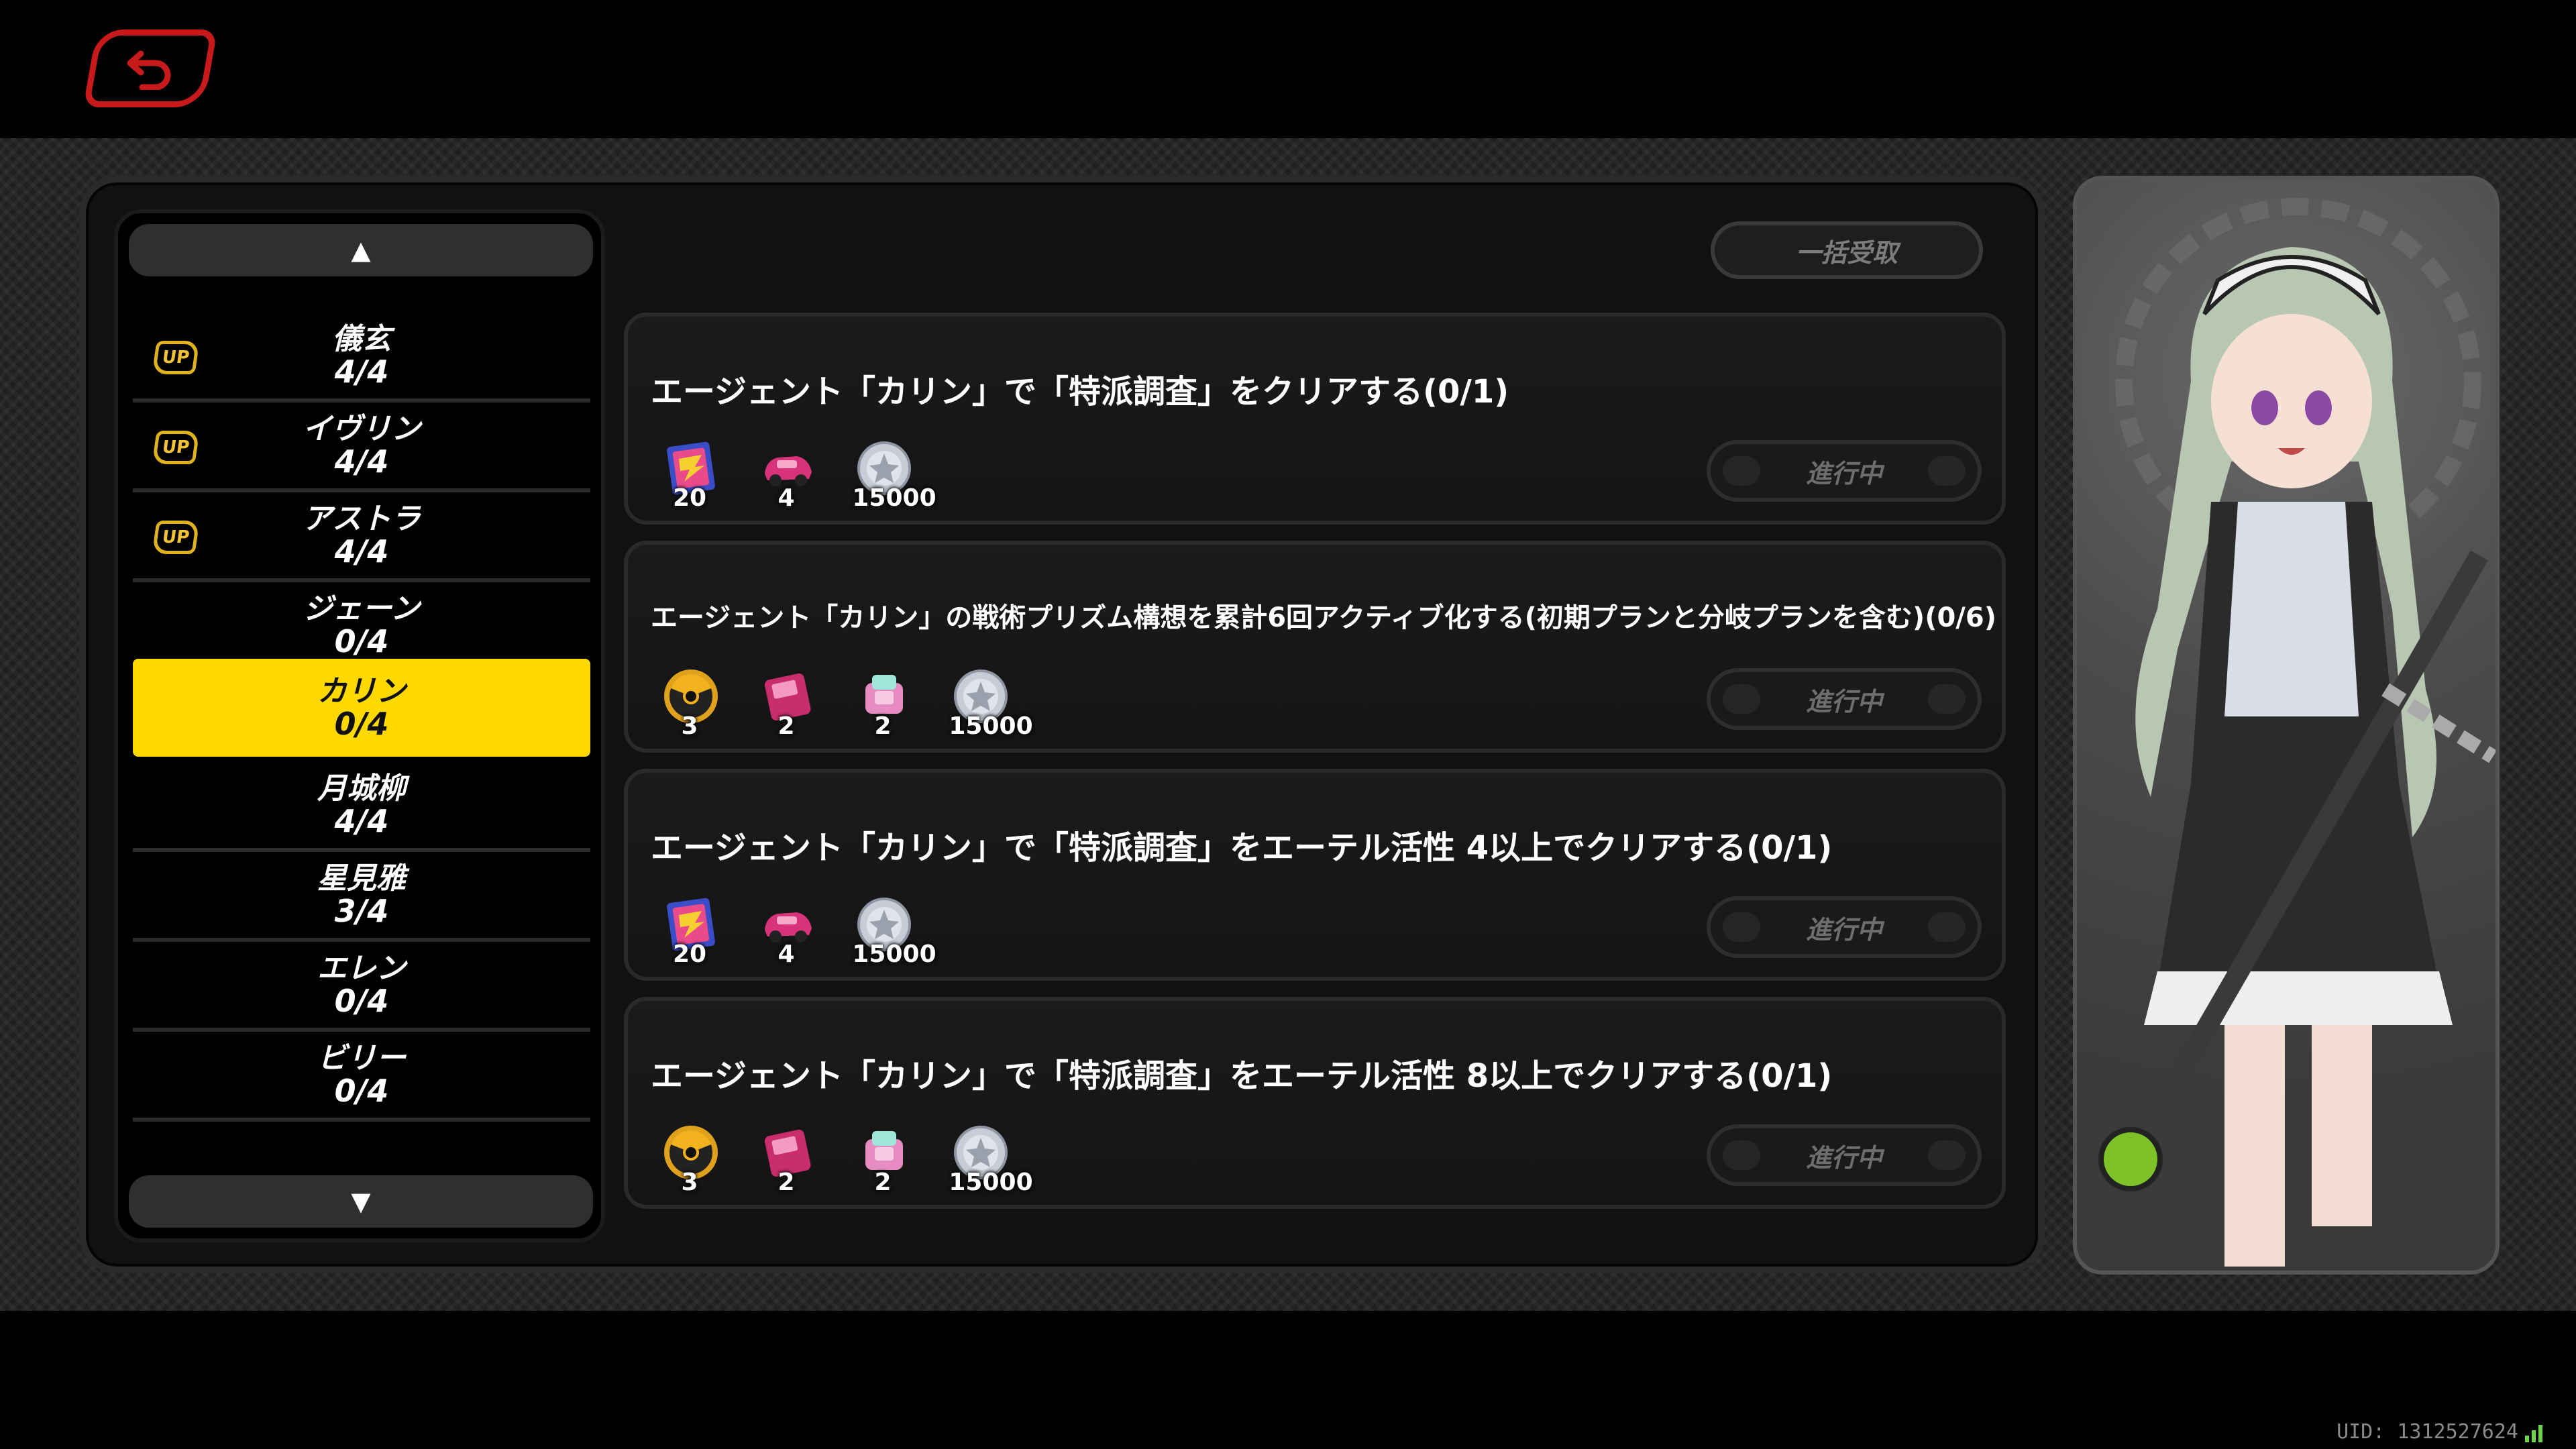  I want to click on caret-up-icon: ▲, so click(361, 250).